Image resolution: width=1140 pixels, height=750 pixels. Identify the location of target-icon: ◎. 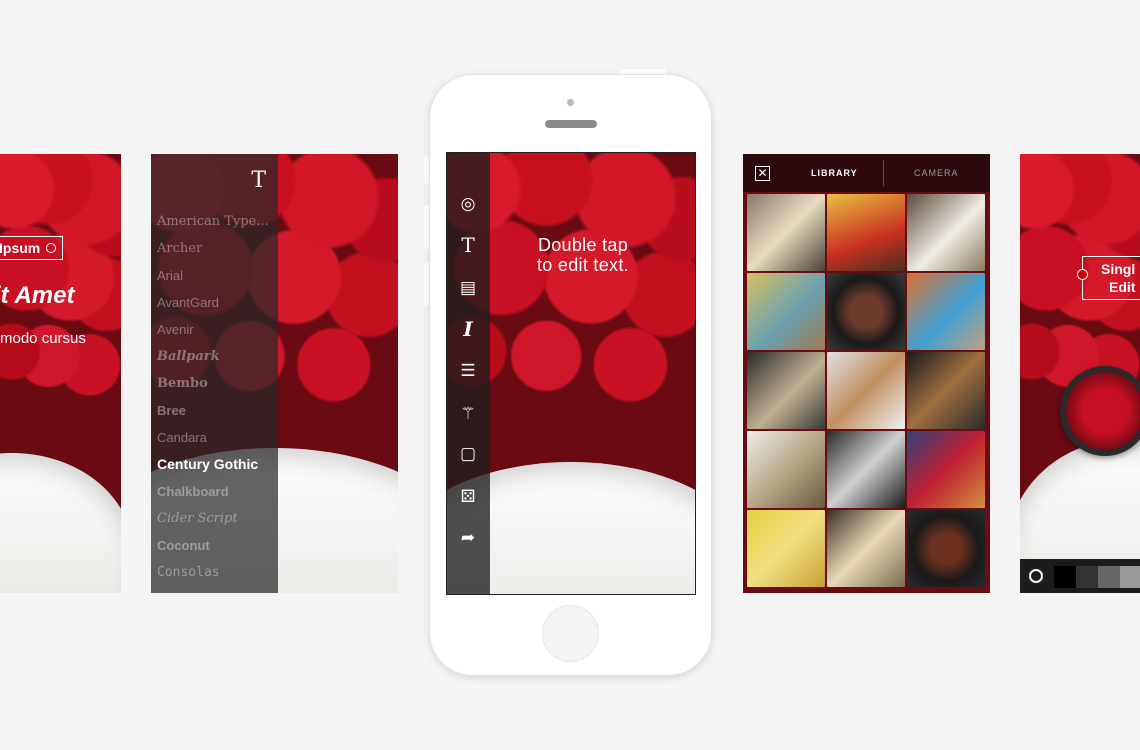
(468, 204).